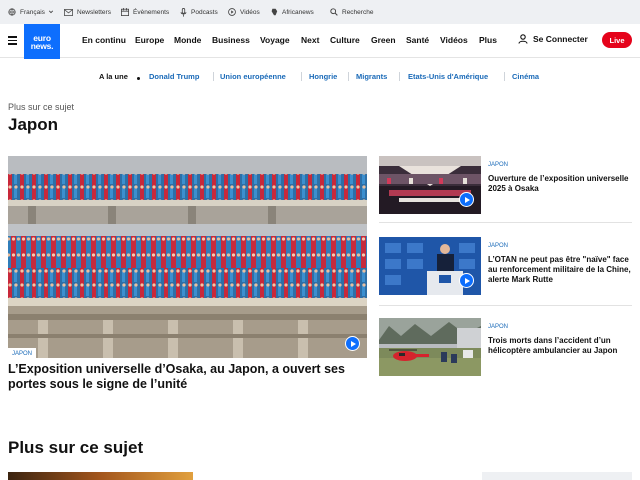 The height and width of the screenshot is (480, 640). I want to click on nav-culture: Culture, so click(345, 40).